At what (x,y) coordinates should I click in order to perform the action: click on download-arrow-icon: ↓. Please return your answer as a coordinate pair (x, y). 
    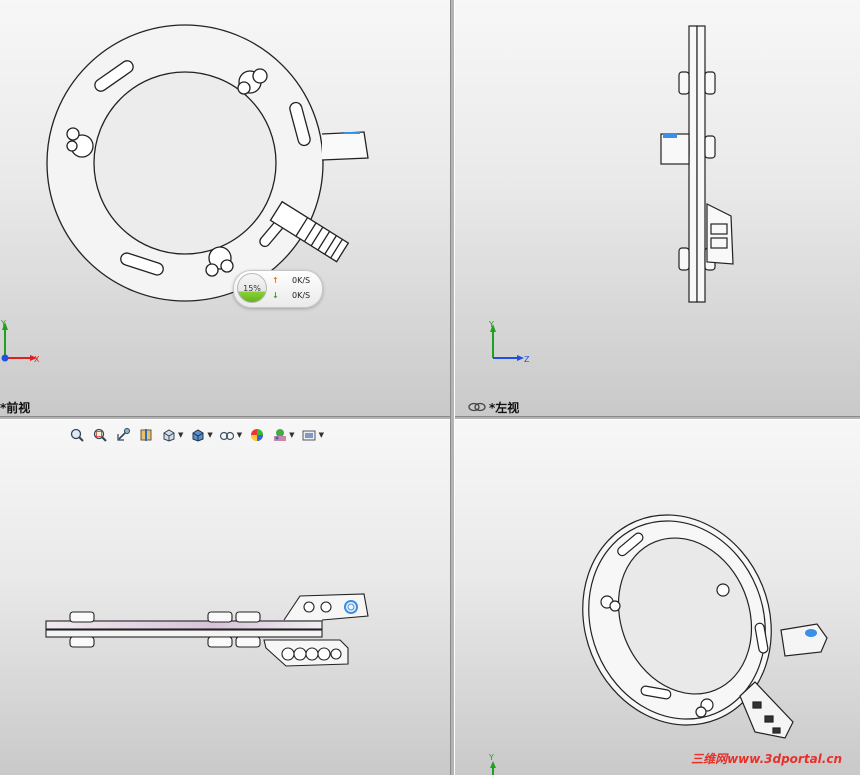
    Looking at the image, I should click on (275, 295).